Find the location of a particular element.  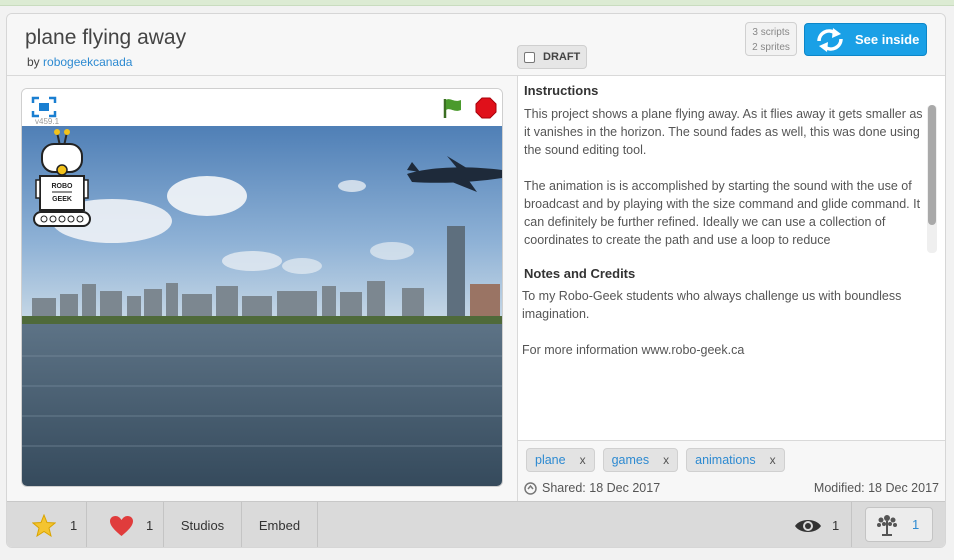

tag-item: plane x is located at coordinates (560, 460).